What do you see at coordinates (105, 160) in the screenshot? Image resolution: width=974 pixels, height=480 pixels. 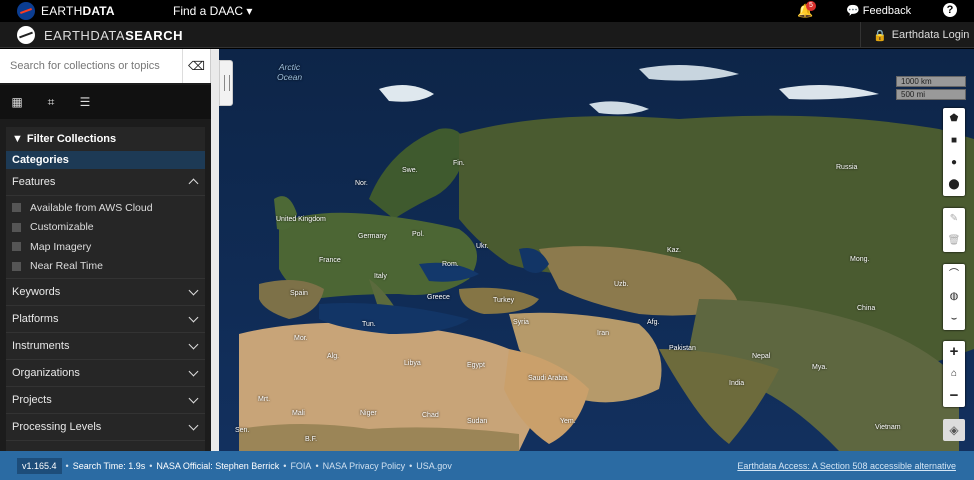 I see `categories-header: Categories` at bounding box center [105, 160].